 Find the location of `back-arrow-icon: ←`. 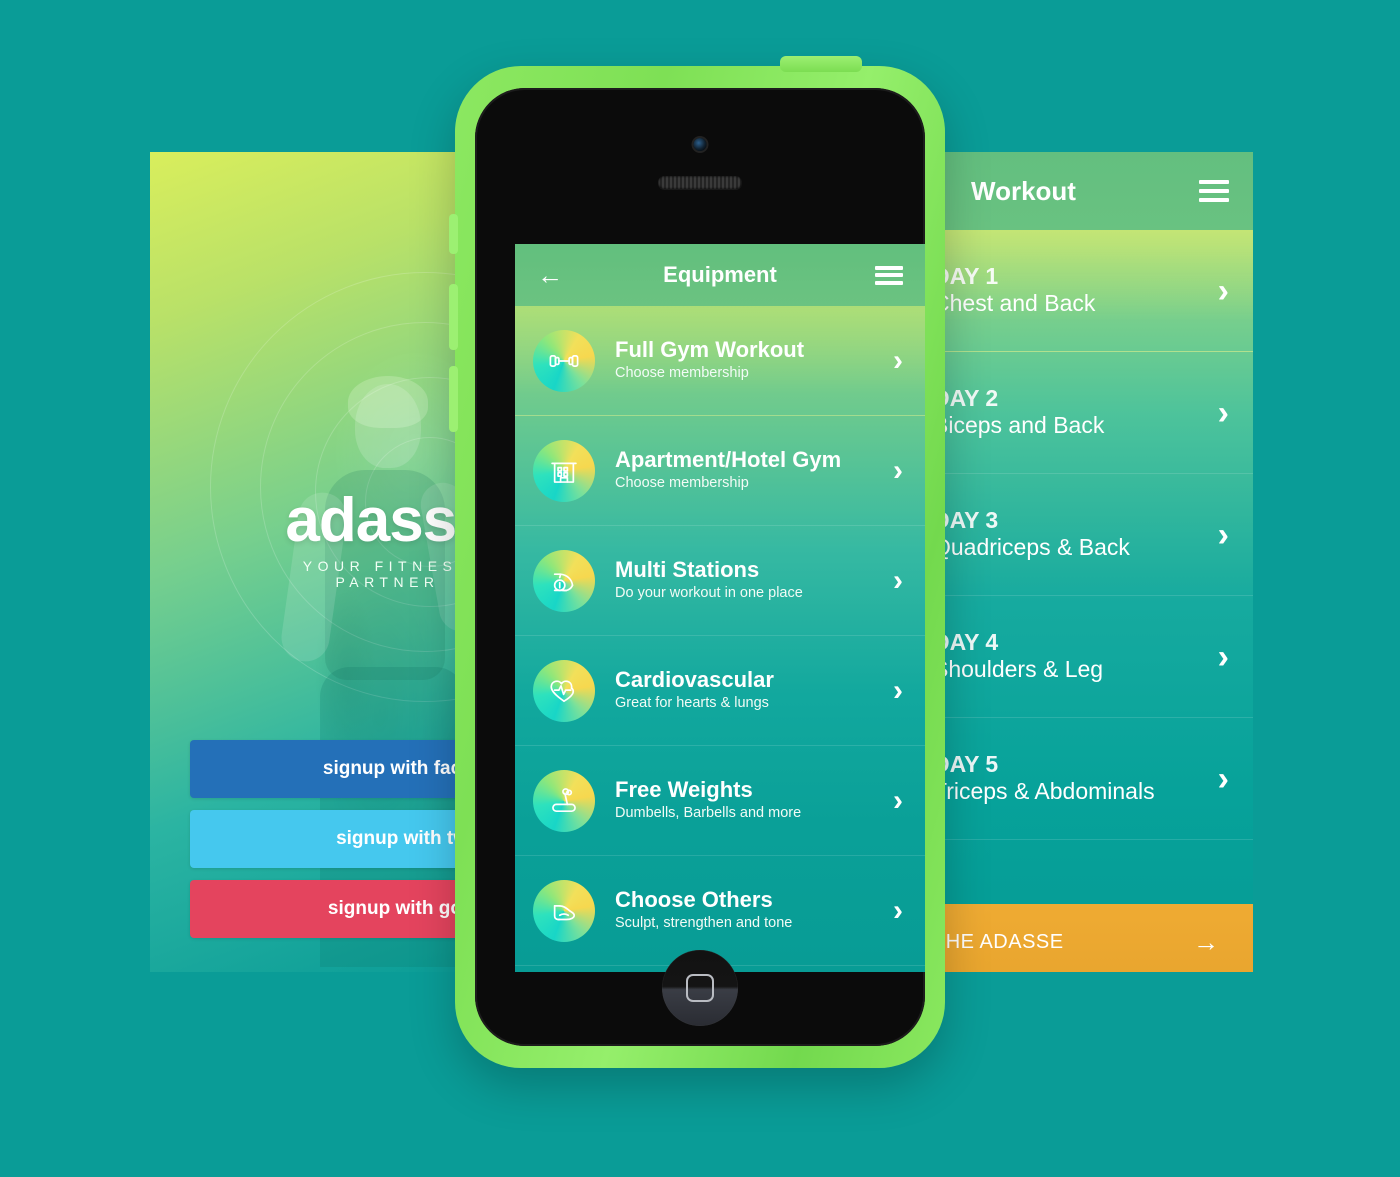

back-arrow-icon: ← is located at coordinates (554, 275).